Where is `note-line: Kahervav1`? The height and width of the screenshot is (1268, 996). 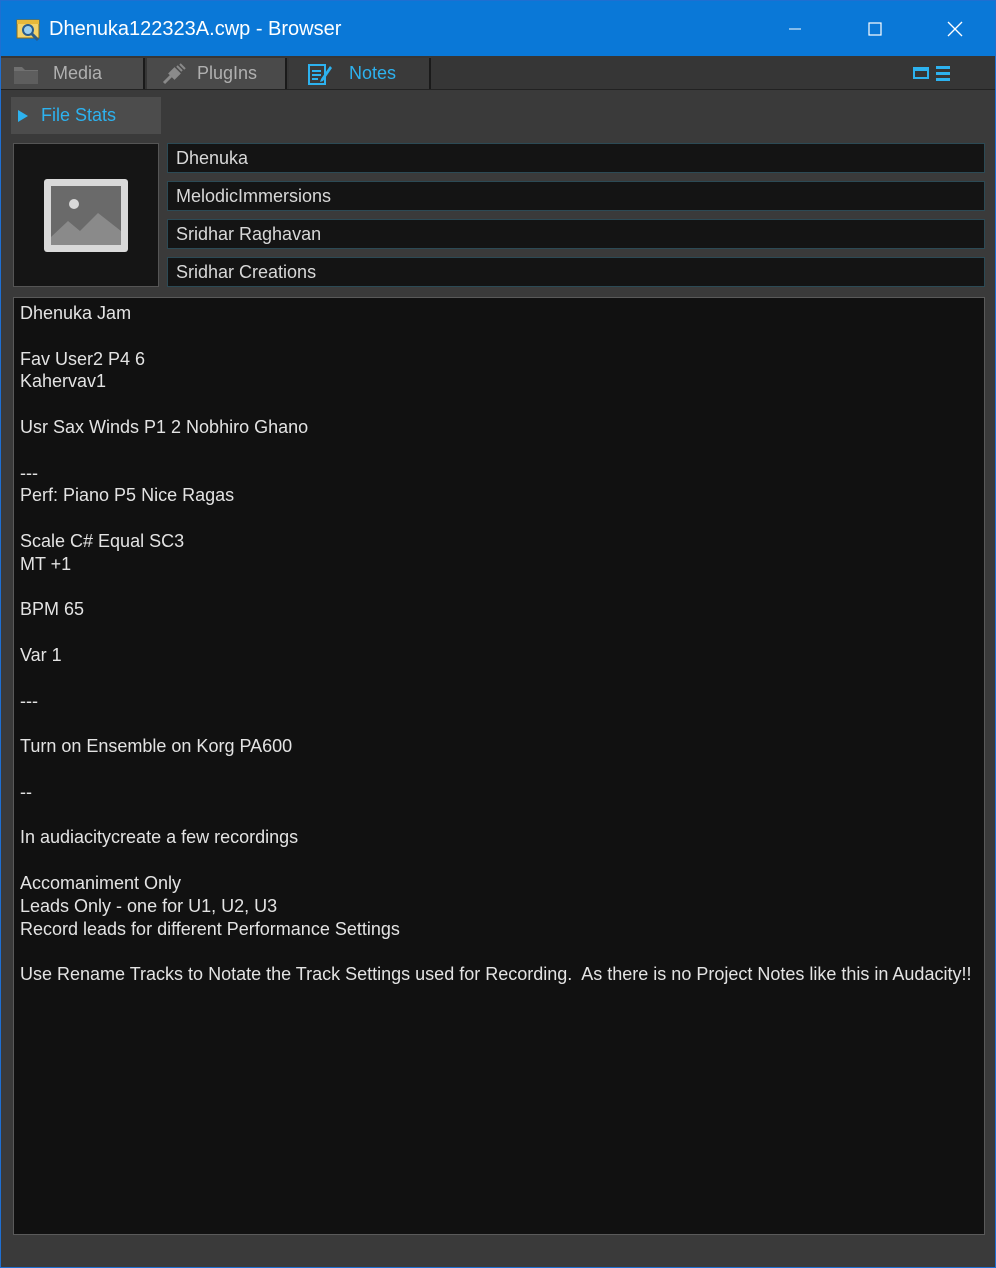 note-line: Kahervav1 is located at coordinates (63, 381).